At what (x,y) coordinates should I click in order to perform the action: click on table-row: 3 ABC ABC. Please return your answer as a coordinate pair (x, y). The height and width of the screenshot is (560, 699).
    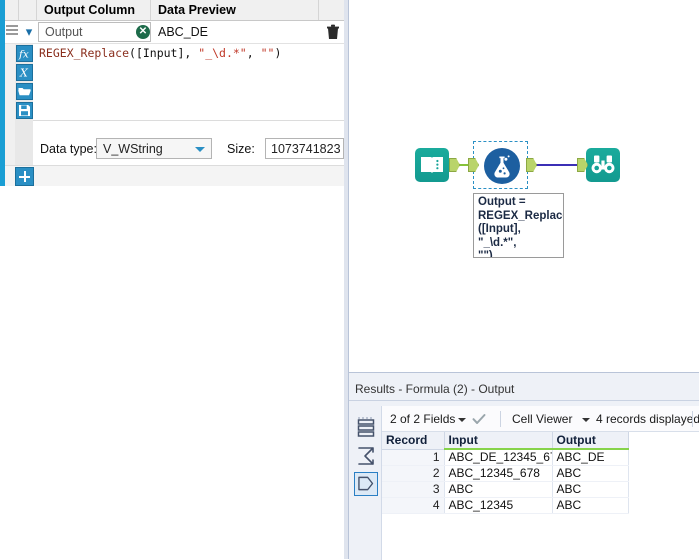
    Looking at the image, I should click on (505, 489).